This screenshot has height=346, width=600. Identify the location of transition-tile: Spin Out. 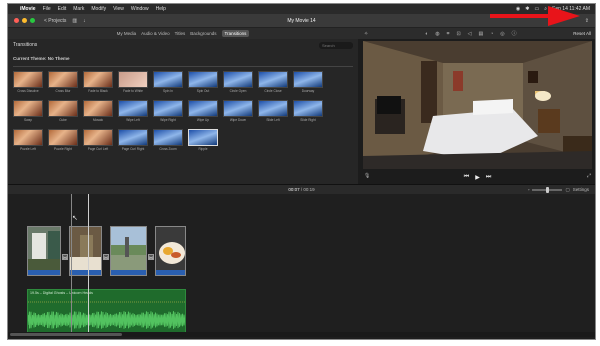
(203, 82).